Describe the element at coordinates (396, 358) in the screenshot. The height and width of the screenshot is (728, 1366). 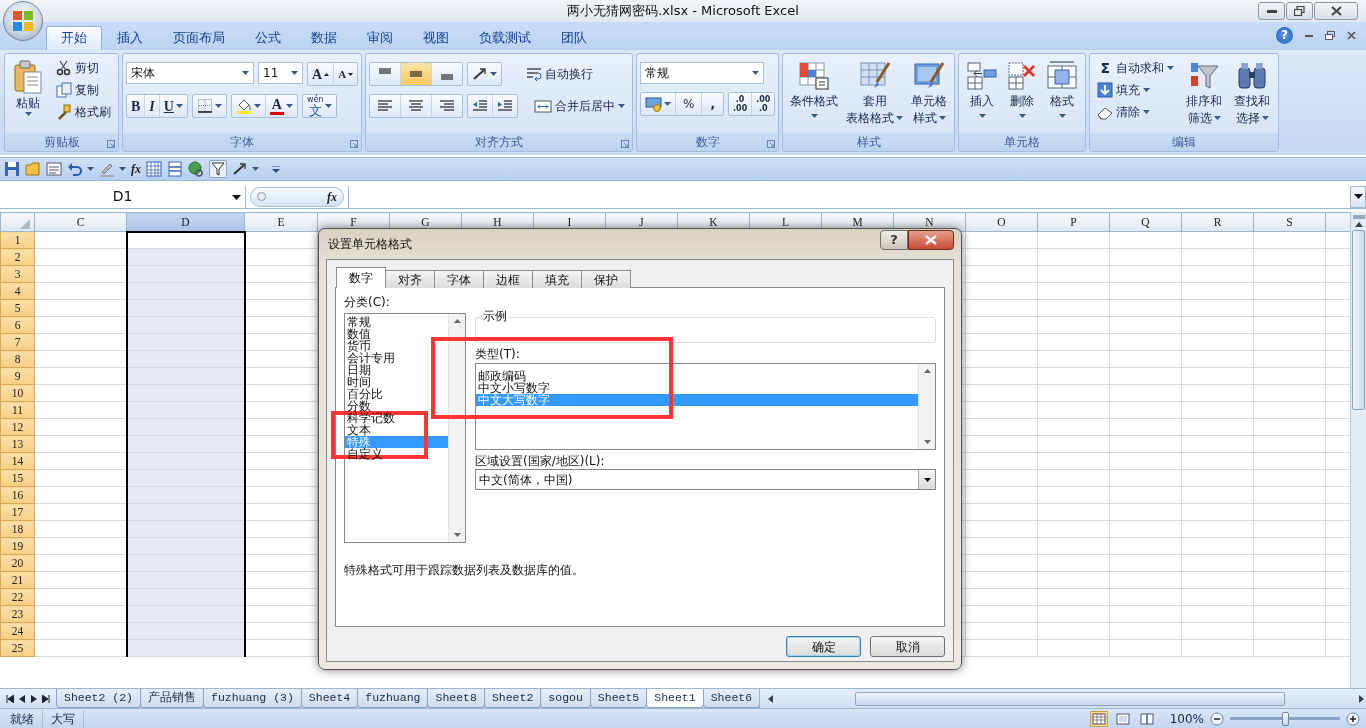
I see `list-item: 会计专用` at that location.